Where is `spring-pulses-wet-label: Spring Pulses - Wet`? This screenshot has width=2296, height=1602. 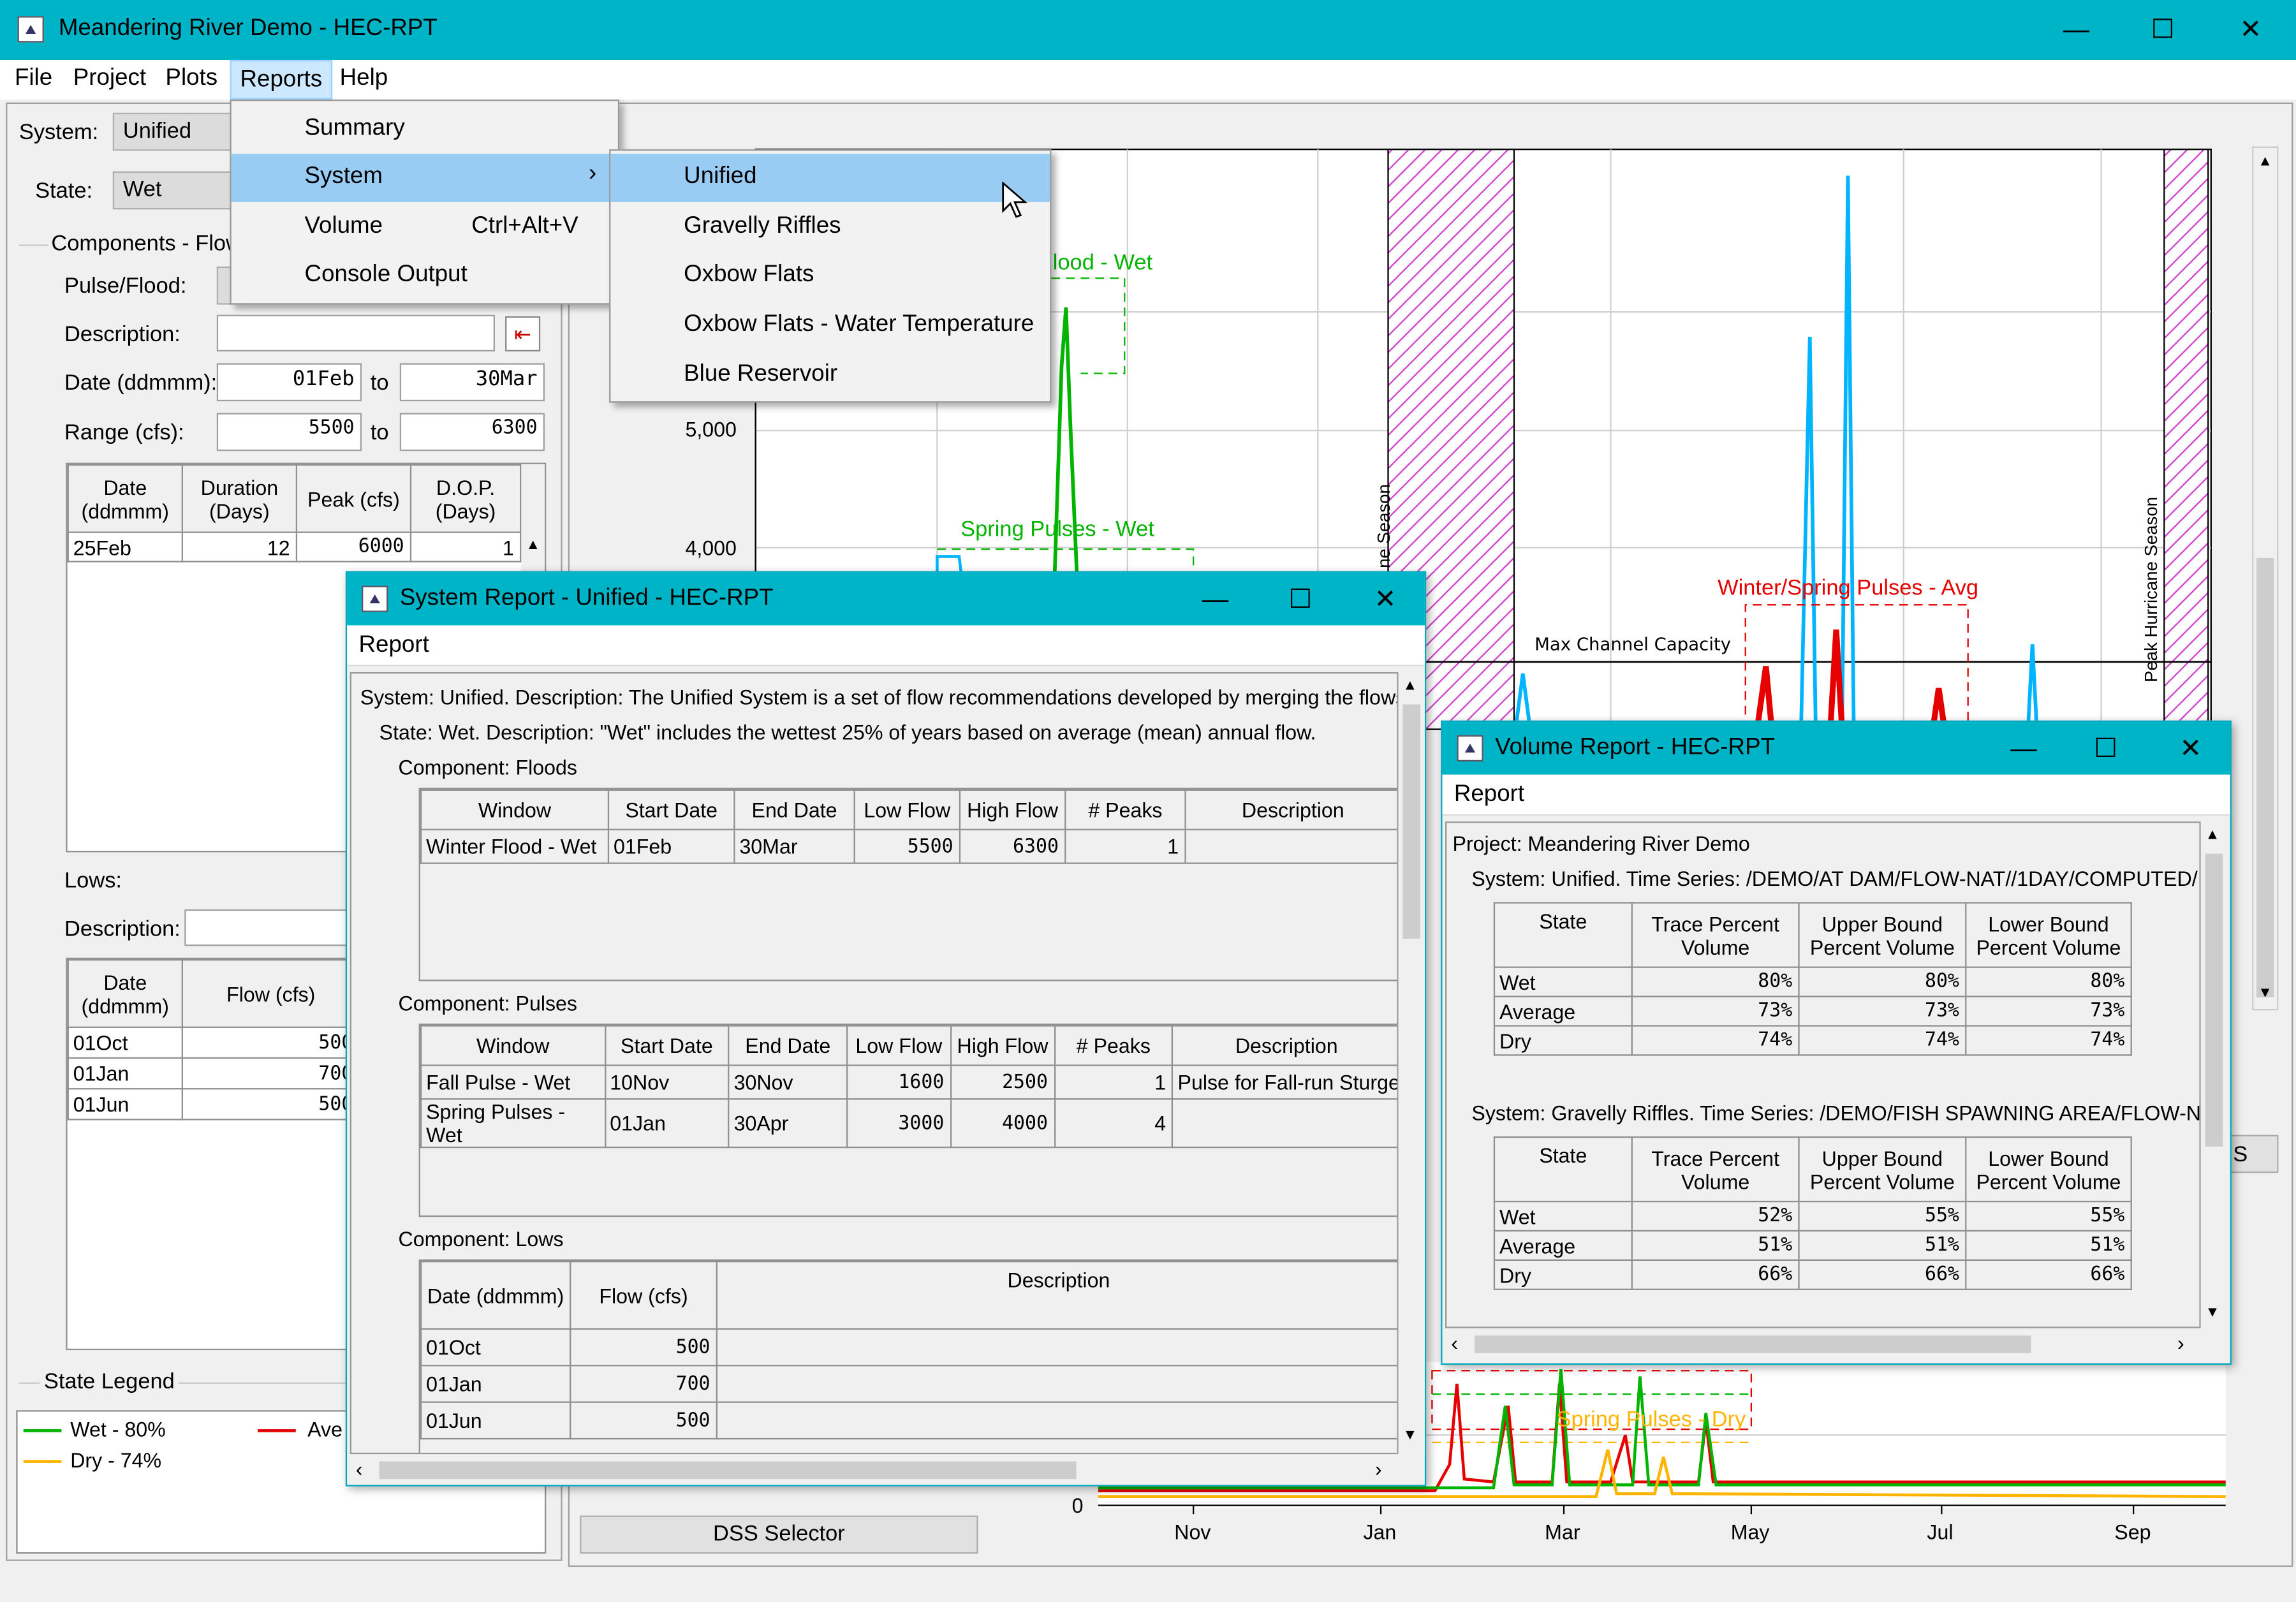 spring-pulses-wet-label: Spring Pulses - Wet is located at coordinates (1057, 529).